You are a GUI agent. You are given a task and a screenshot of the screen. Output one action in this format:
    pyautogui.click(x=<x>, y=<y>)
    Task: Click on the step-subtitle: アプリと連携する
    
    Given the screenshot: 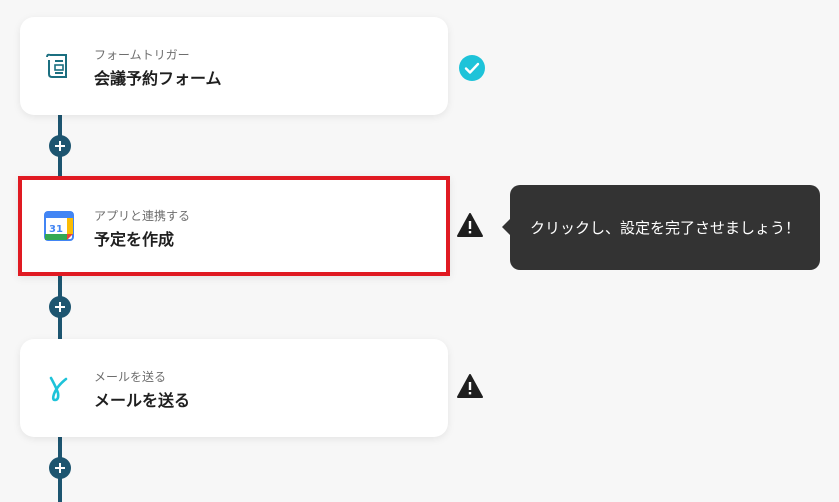 What is the action you would take?
    pyautogui.click(x=142, y=216)
    